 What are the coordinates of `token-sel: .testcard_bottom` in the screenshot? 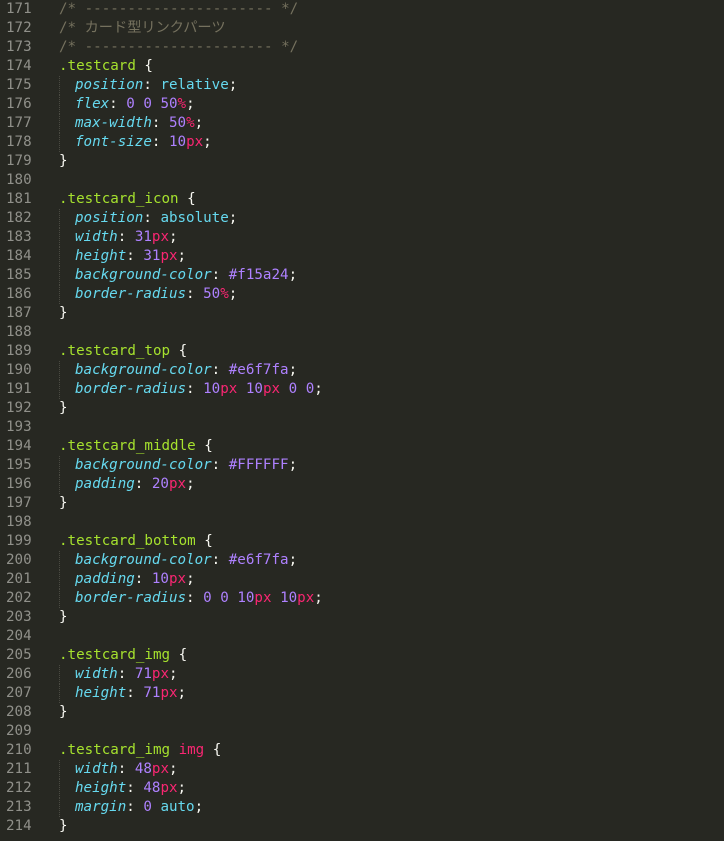 It's located at (127, 541).